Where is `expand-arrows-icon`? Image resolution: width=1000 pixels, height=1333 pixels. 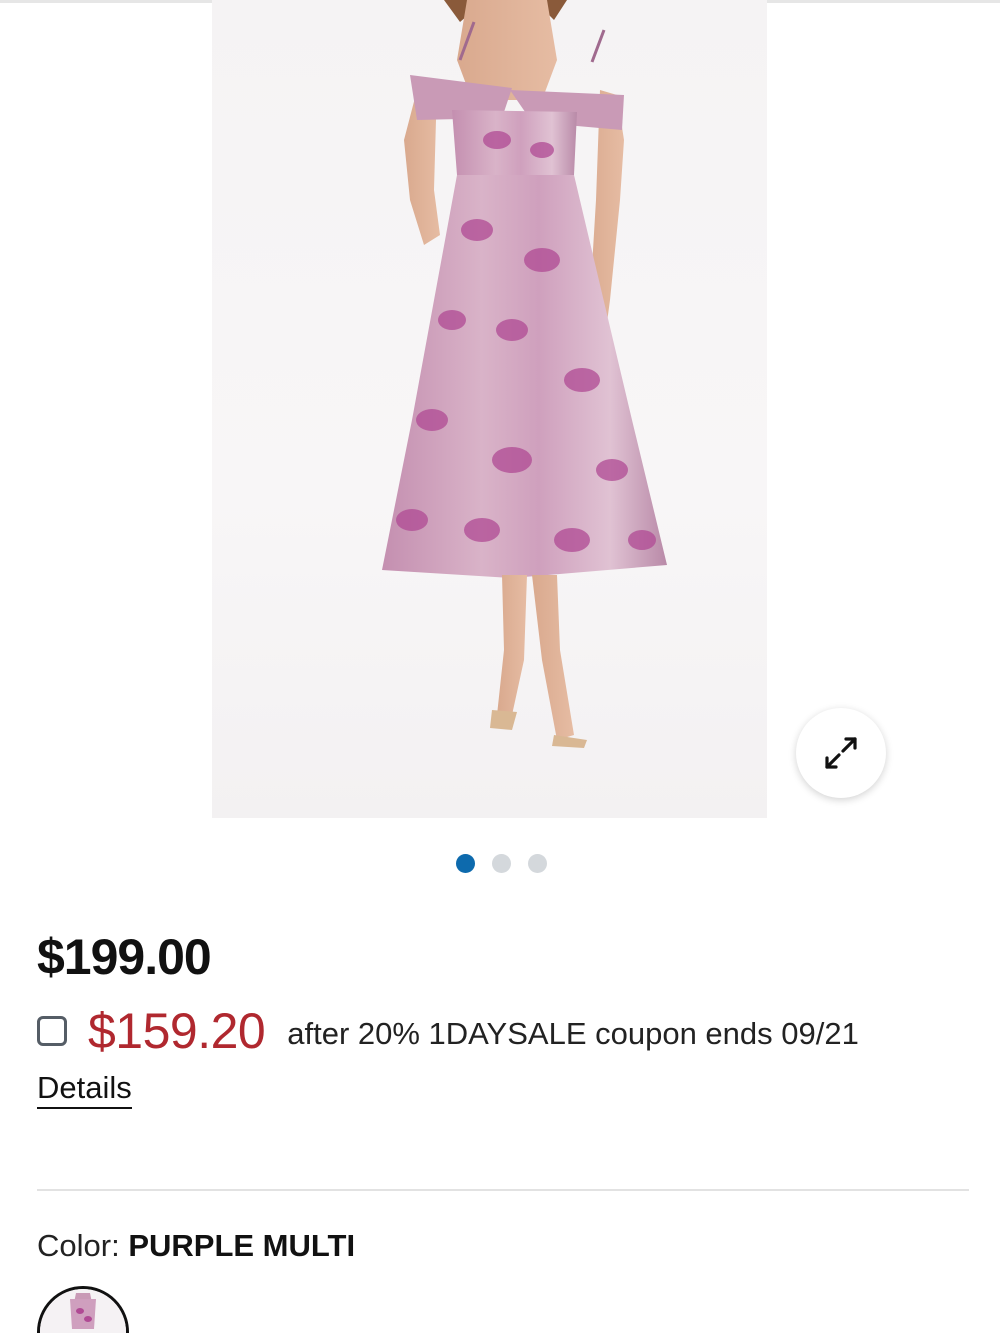
expand-arrows-icon is located at coordinates (841, 753).